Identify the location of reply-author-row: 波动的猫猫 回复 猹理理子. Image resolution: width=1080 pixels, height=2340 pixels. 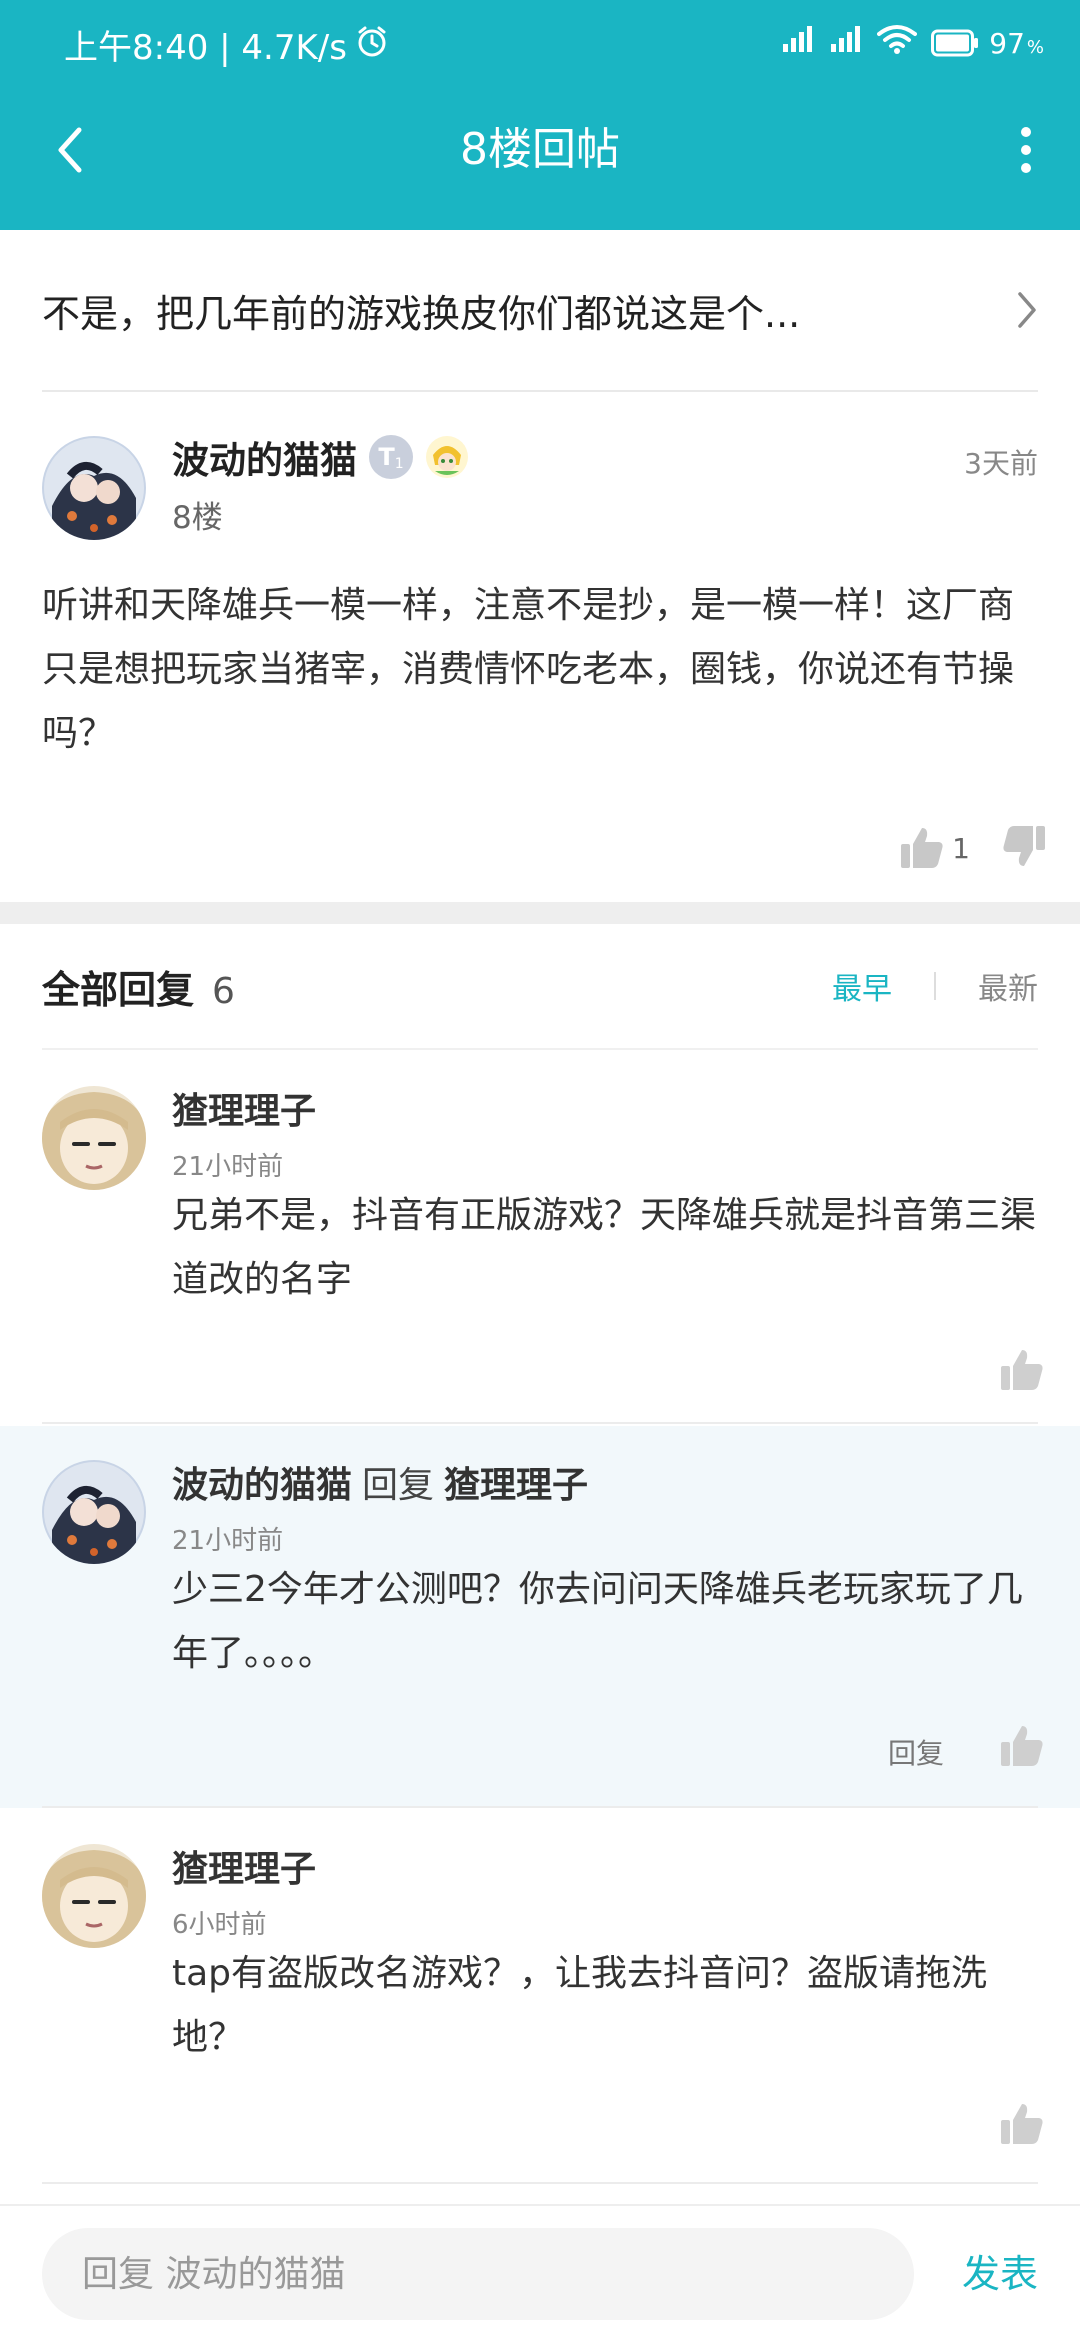
(380, 1482).